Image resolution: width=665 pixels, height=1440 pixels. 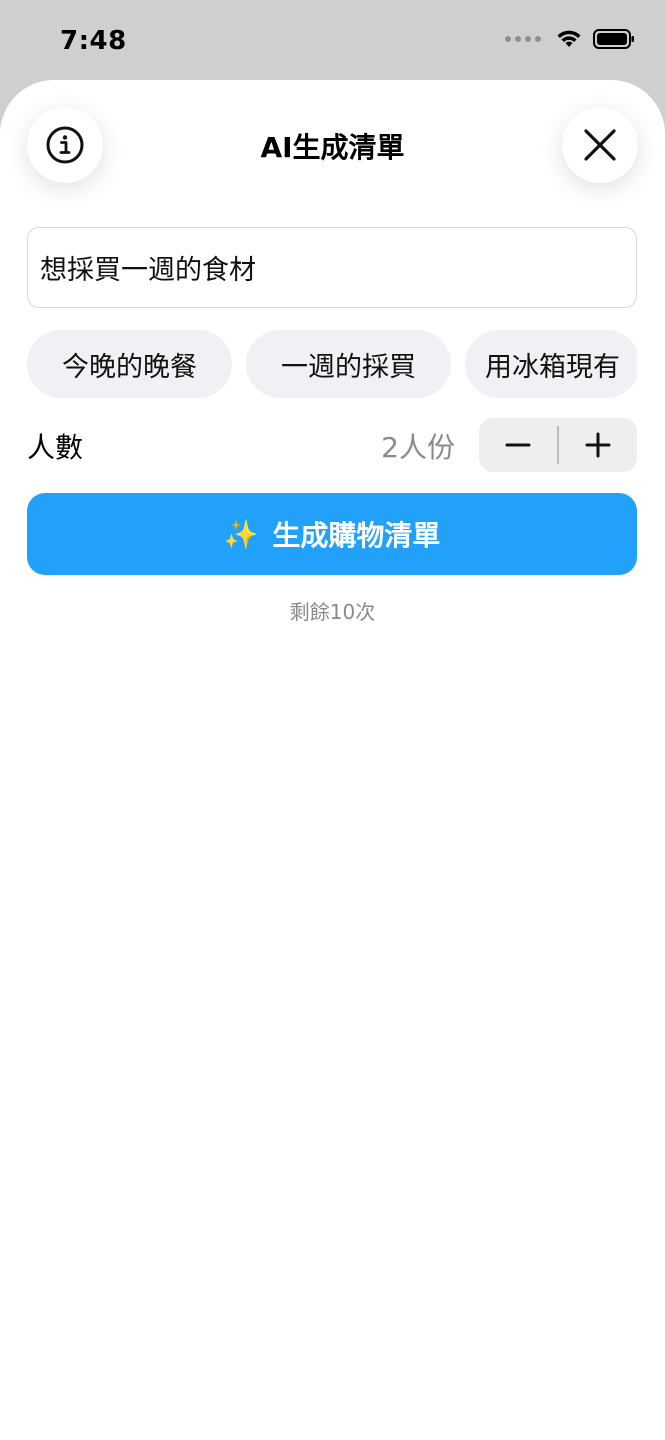 What do you see at coordinates (613, 39) in the screenshot?
I see `battery-icon` at bounding box center [613, 39].